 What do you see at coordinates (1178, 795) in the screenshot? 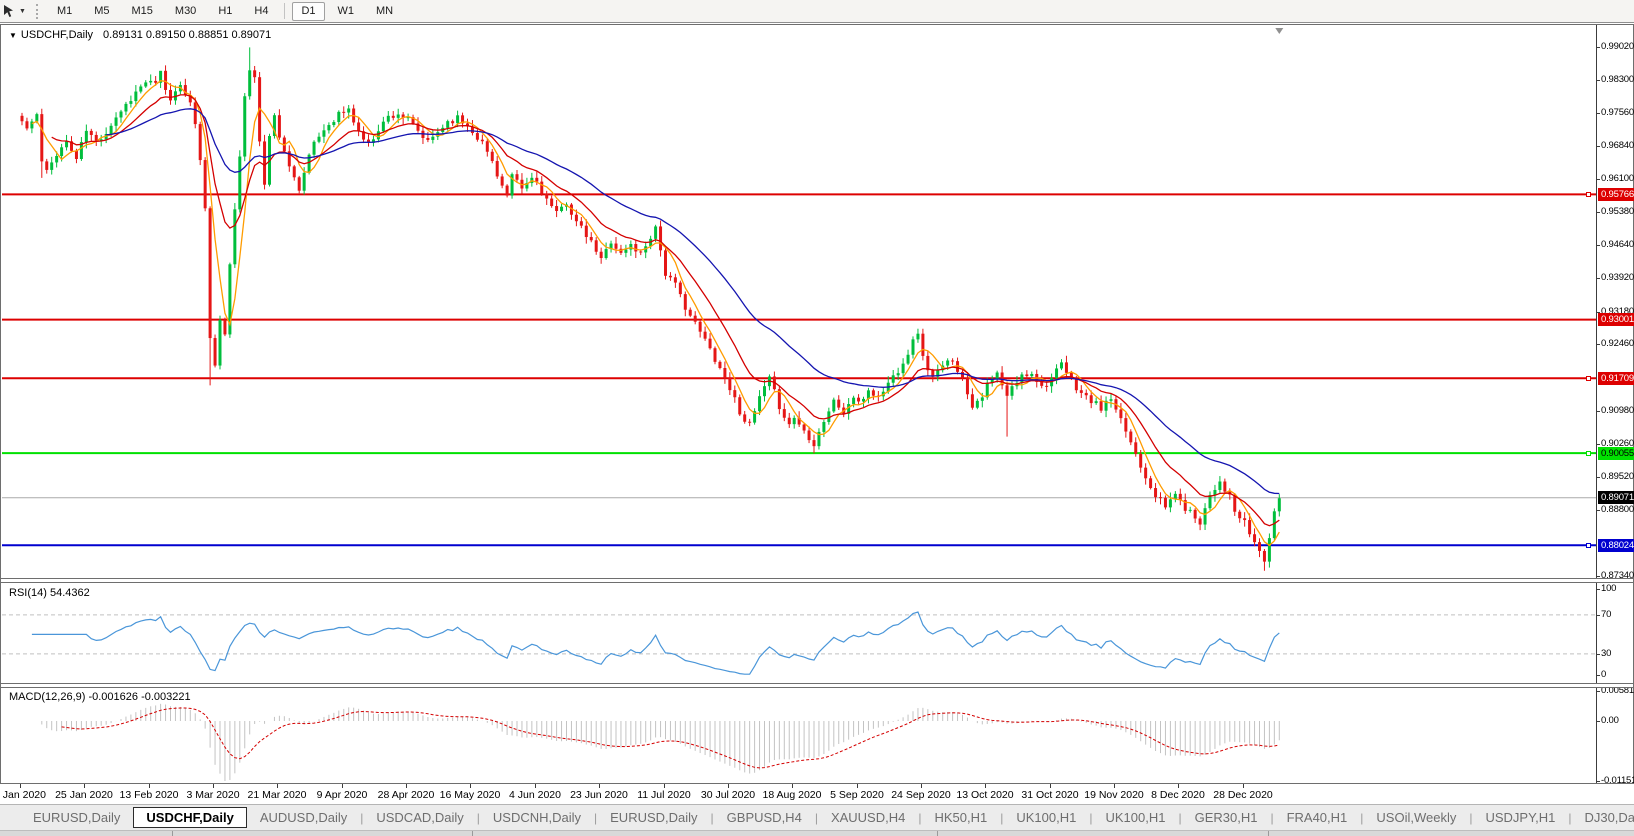
I see `date-tick-label: 8 Dec 2020` at bounding box center [1178, 795].